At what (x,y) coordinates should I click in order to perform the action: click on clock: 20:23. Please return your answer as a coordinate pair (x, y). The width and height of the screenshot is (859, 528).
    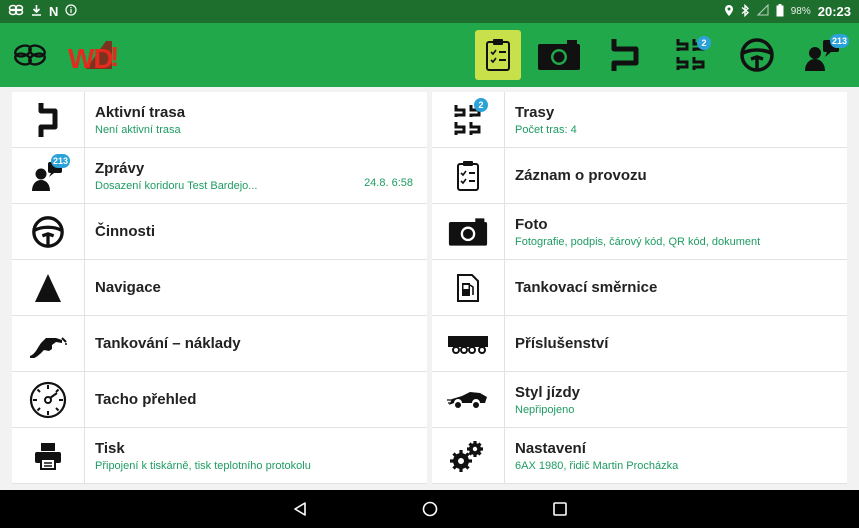
    Looking at the image, I should click on (834, 11).